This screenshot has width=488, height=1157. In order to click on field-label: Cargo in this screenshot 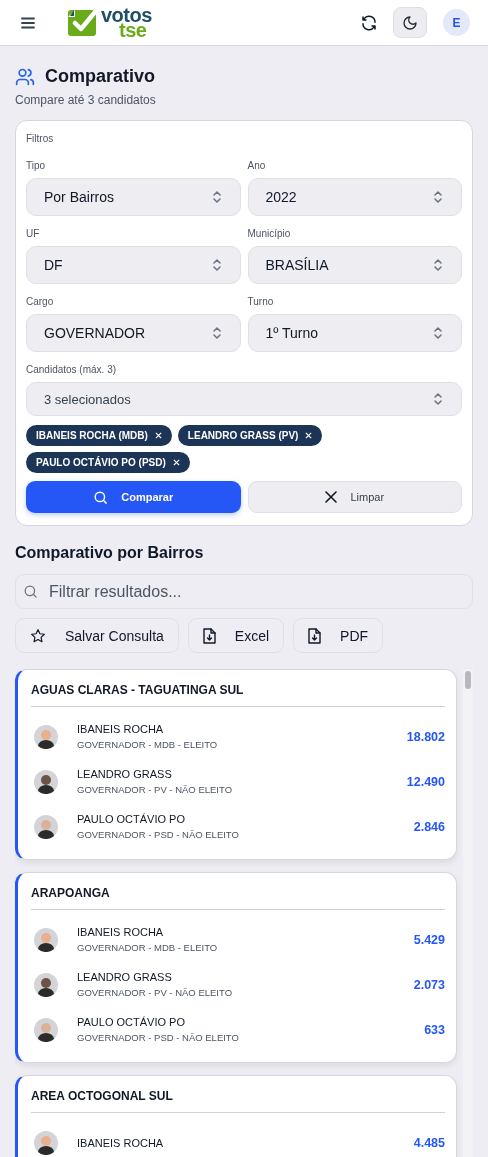, I will do `click(40, 301)`.